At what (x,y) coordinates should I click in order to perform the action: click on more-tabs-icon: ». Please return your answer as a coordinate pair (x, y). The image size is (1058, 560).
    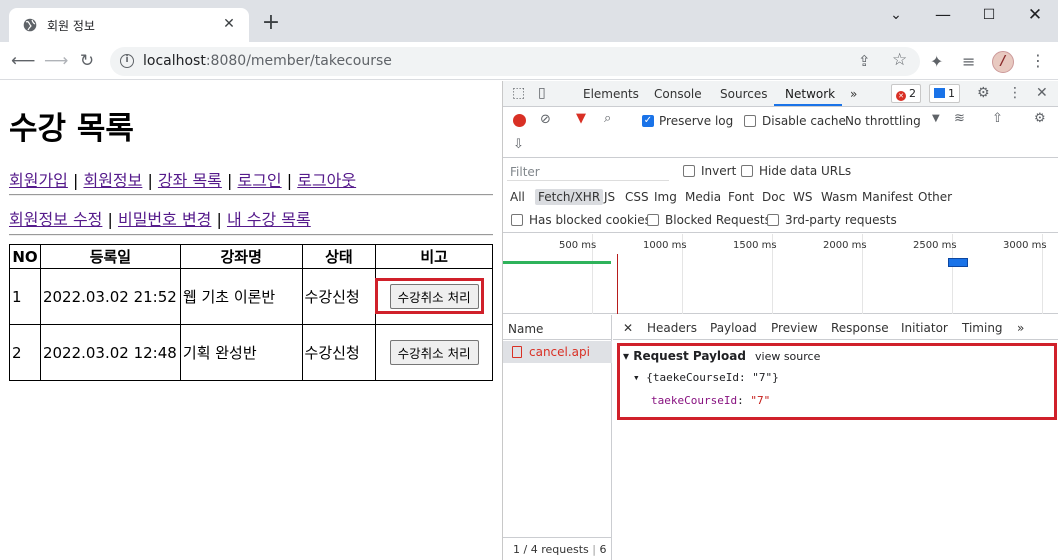
    Looking at the image, I should click on (853, 94).